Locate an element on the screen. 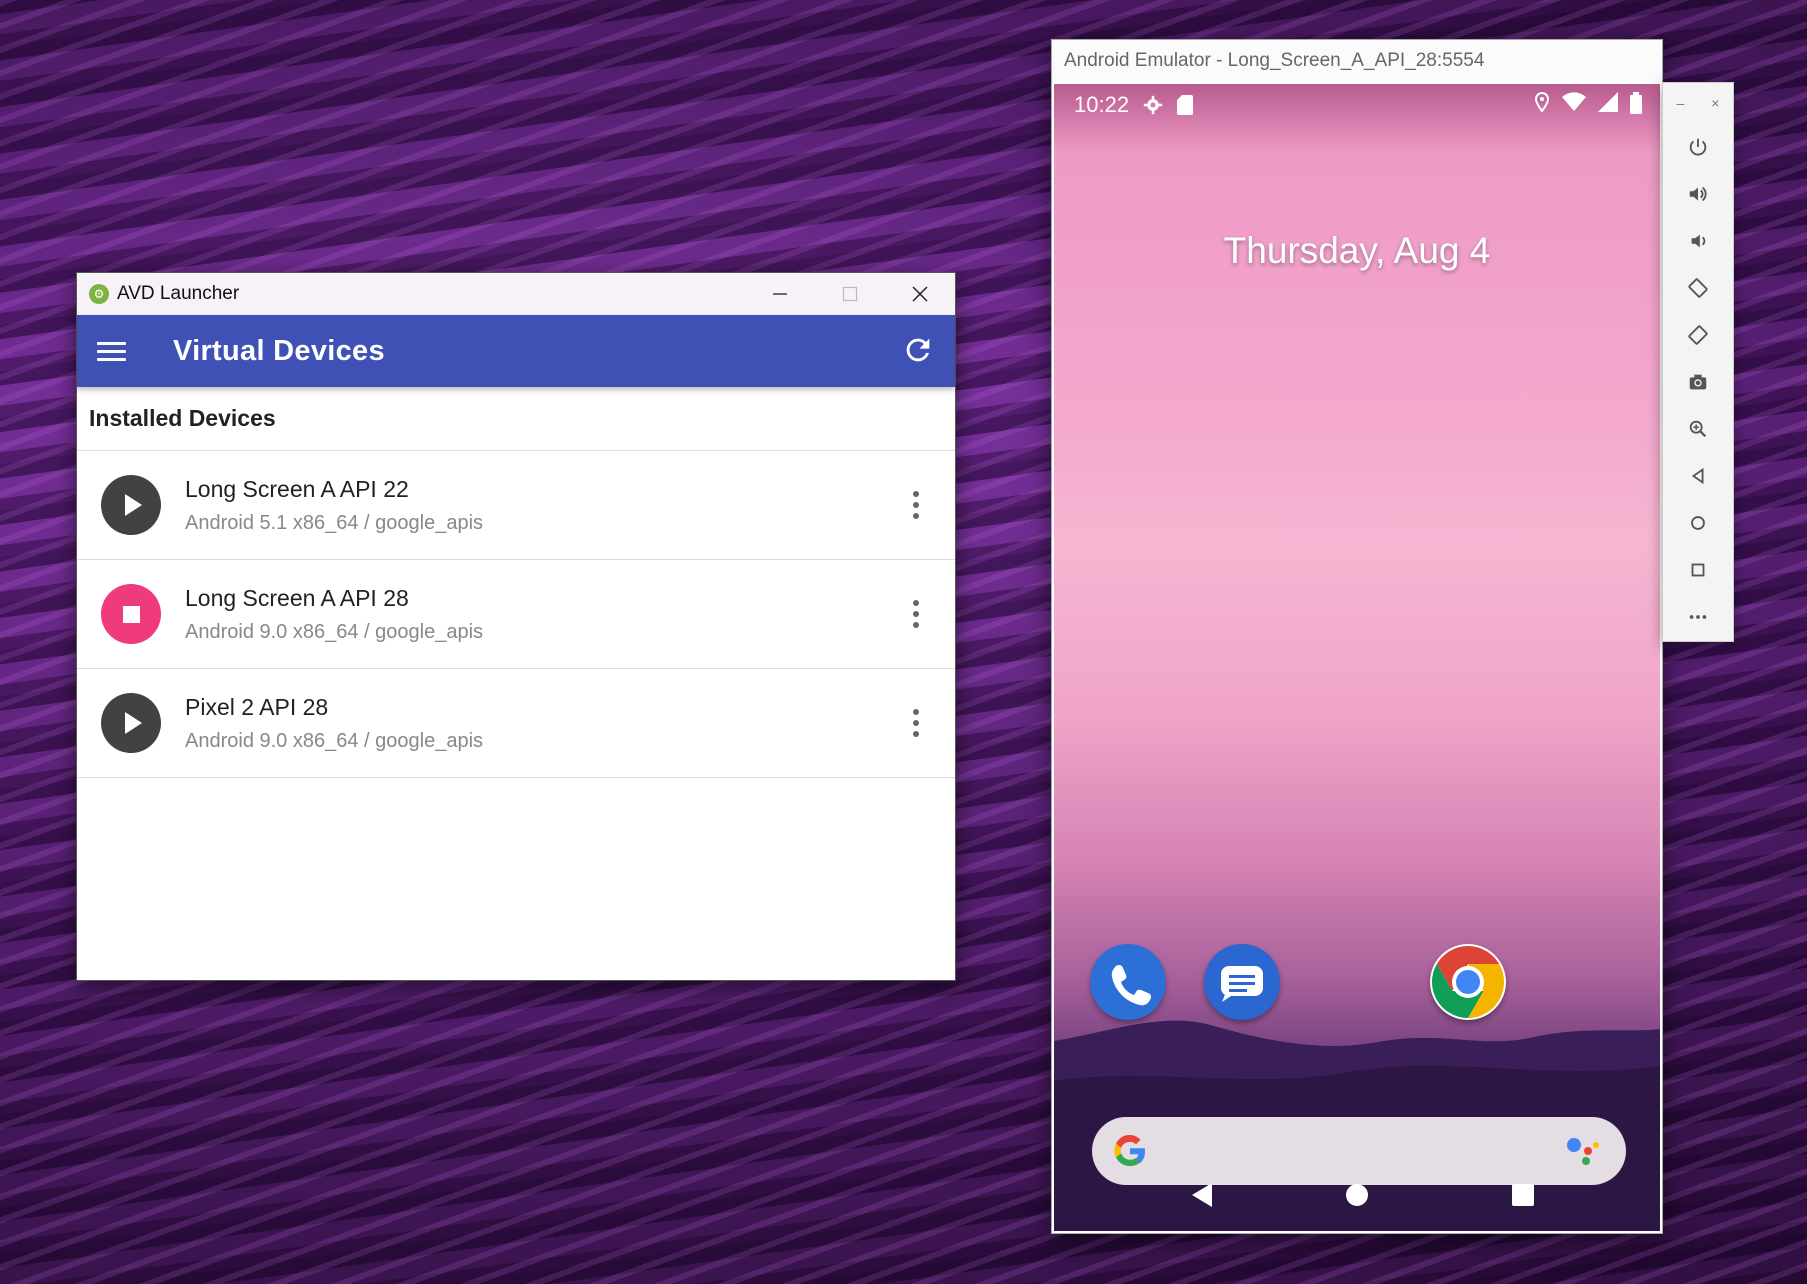 Image resolution: width=1807 pixels, height=1284 pixels. phone-icon is located at coordinates (1128, 982).